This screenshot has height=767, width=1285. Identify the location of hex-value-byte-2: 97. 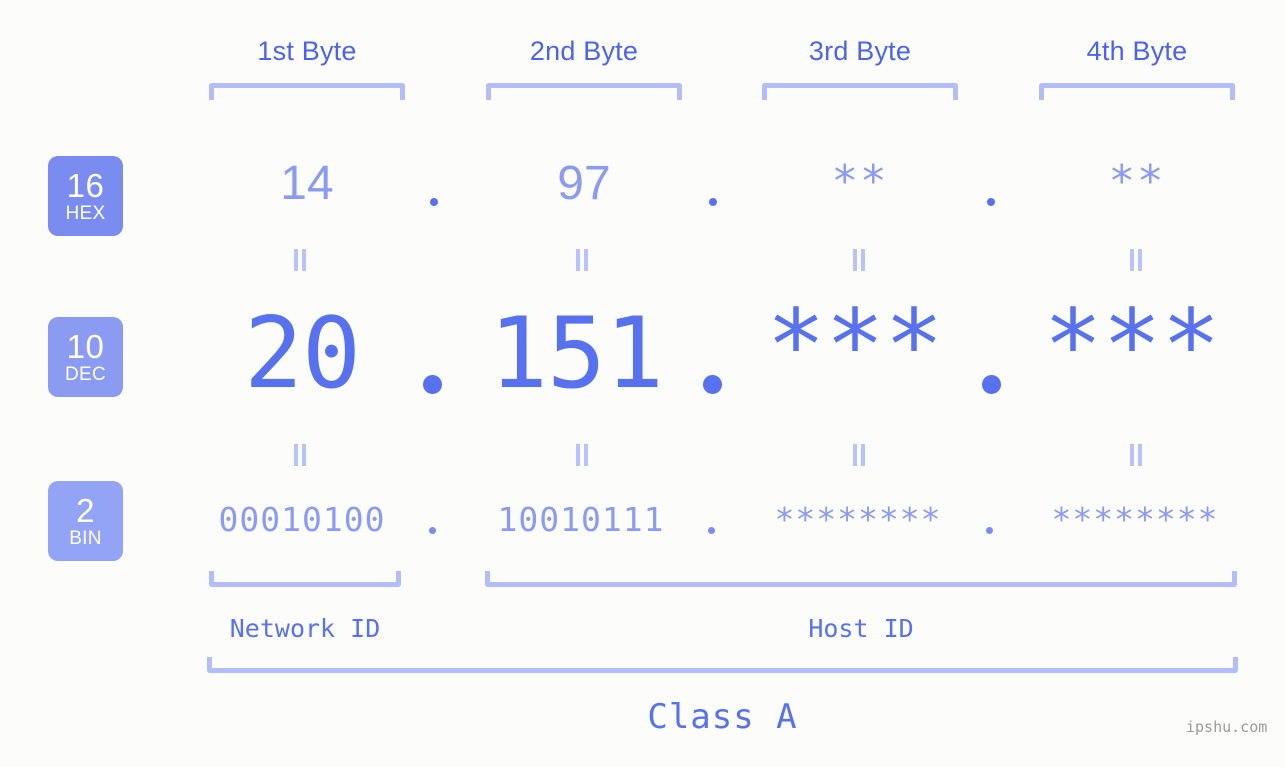
(584, 183).